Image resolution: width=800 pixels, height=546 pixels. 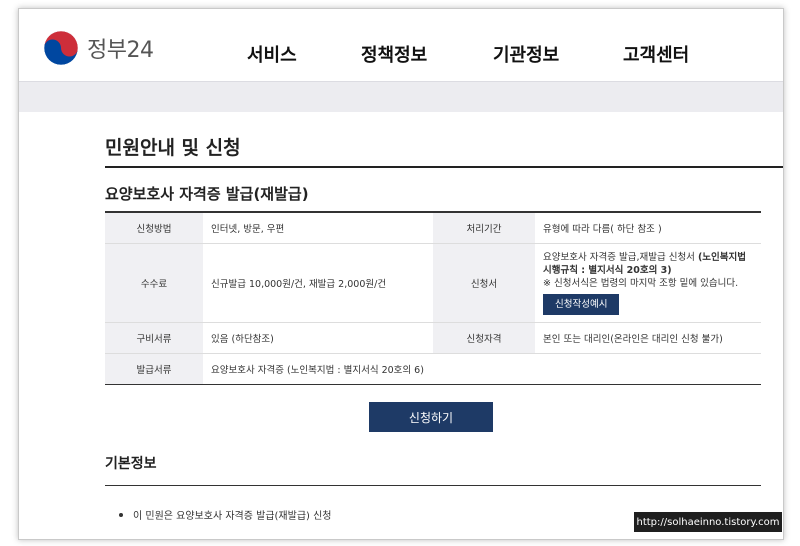 What do you see at coordinates (444, 167) in the screenshot?
I see `title-divider` at bounding box center [444, 167].